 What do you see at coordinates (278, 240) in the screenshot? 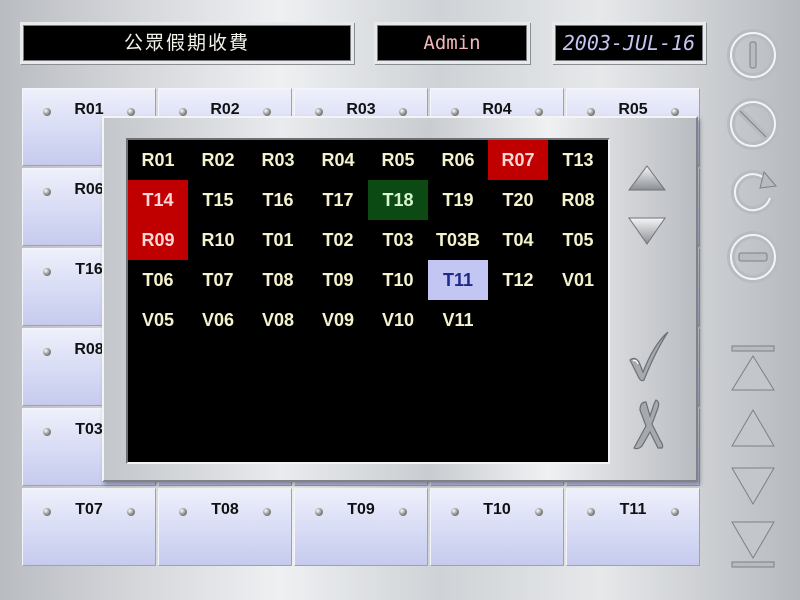
I see `room-option: T01` at bounding box center [278, 240].